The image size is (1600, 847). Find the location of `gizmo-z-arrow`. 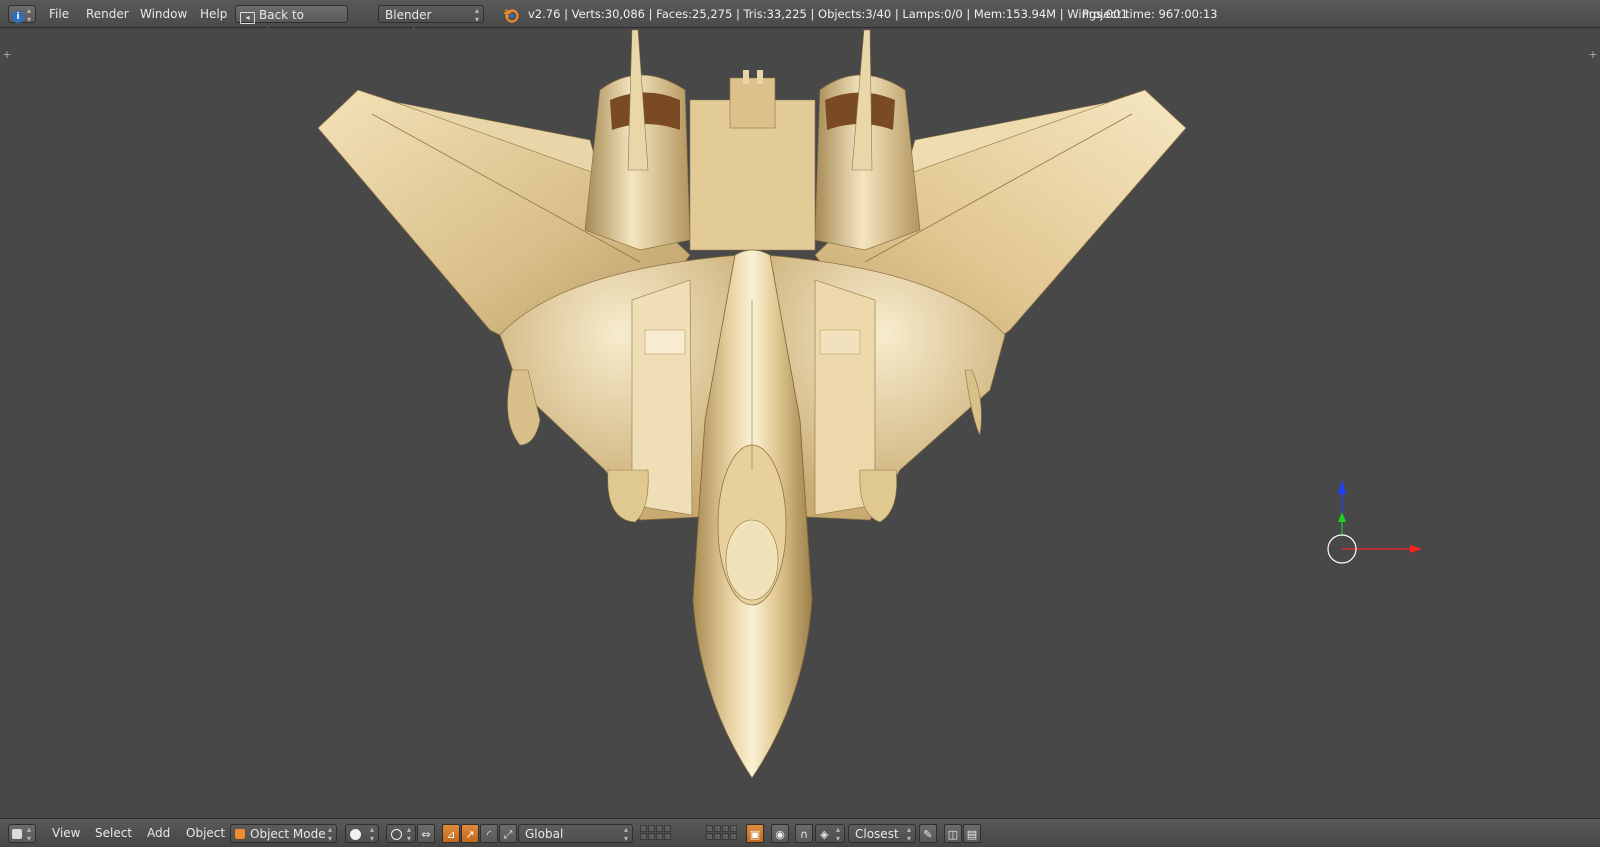

gizmo-z-arrow is located at coordinates (1342, 487).